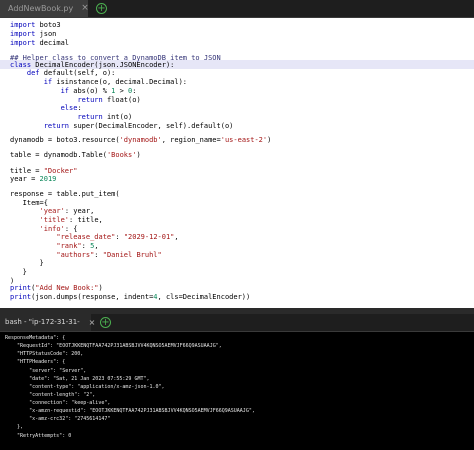 The width and height of the screenshot is (474, 450). Describe the element at coordinates (67, 211) in the screenshot. I see `code-line: 'year': year,` at that location.